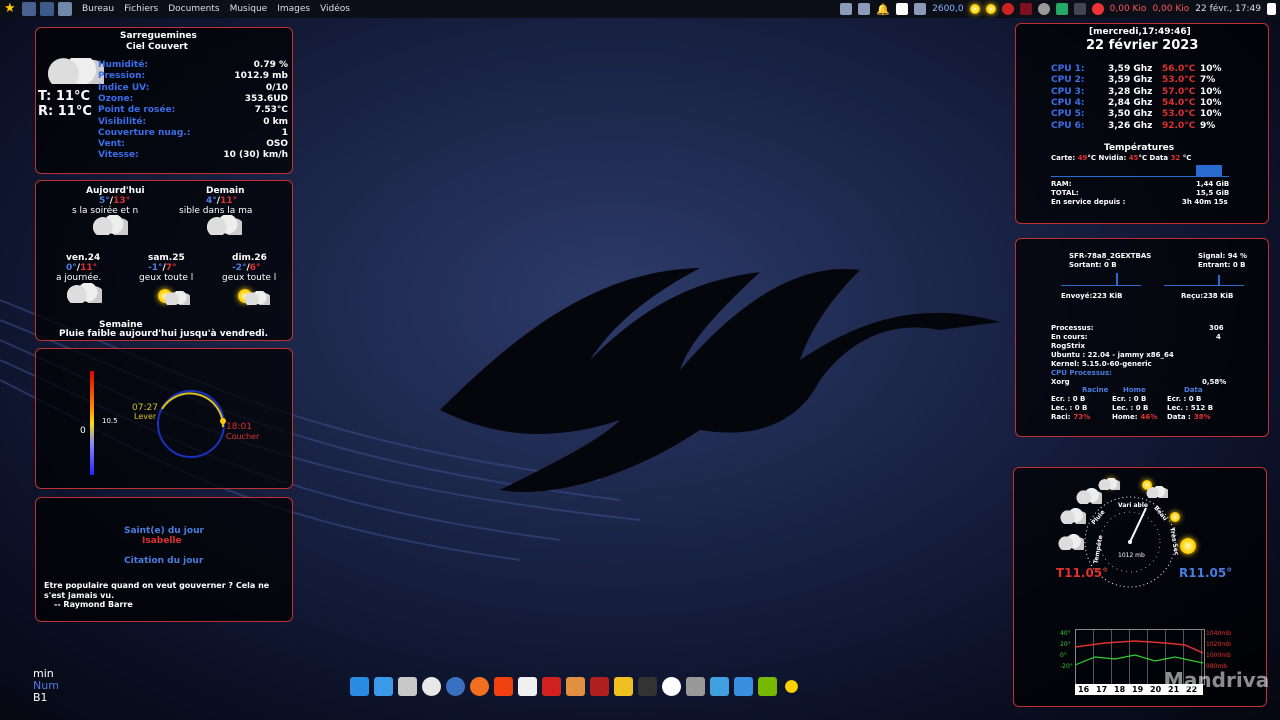  I want to click on scanner-icon, so click(695, 686).